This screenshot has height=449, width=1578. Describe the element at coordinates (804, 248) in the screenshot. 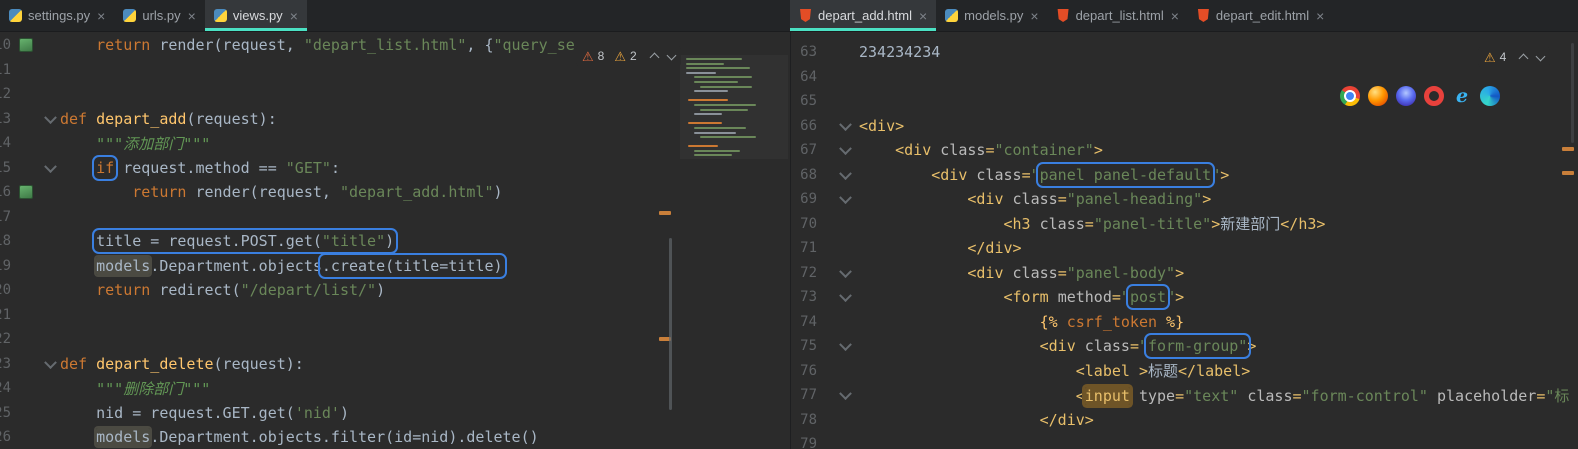

I see `line-number: 71` at that location.